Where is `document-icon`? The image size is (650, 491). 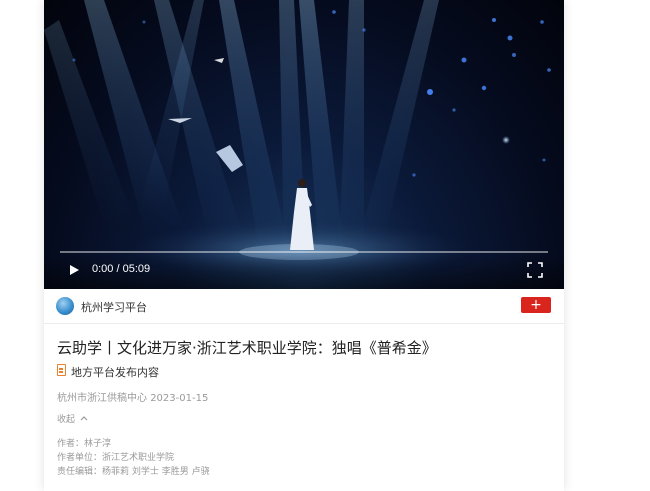 document-icon is located at coordinates (61, 370).